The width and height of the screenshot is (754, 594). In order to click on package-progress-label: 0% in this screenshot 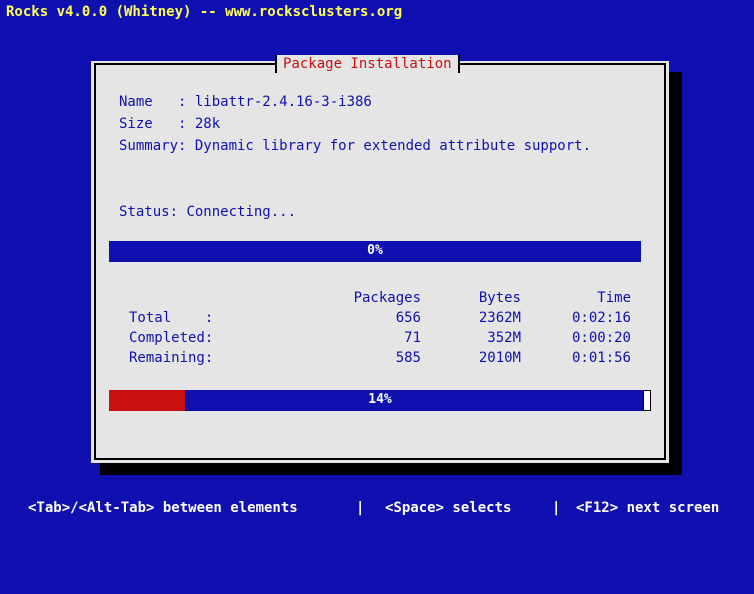, I will do `click(375, 250)`.